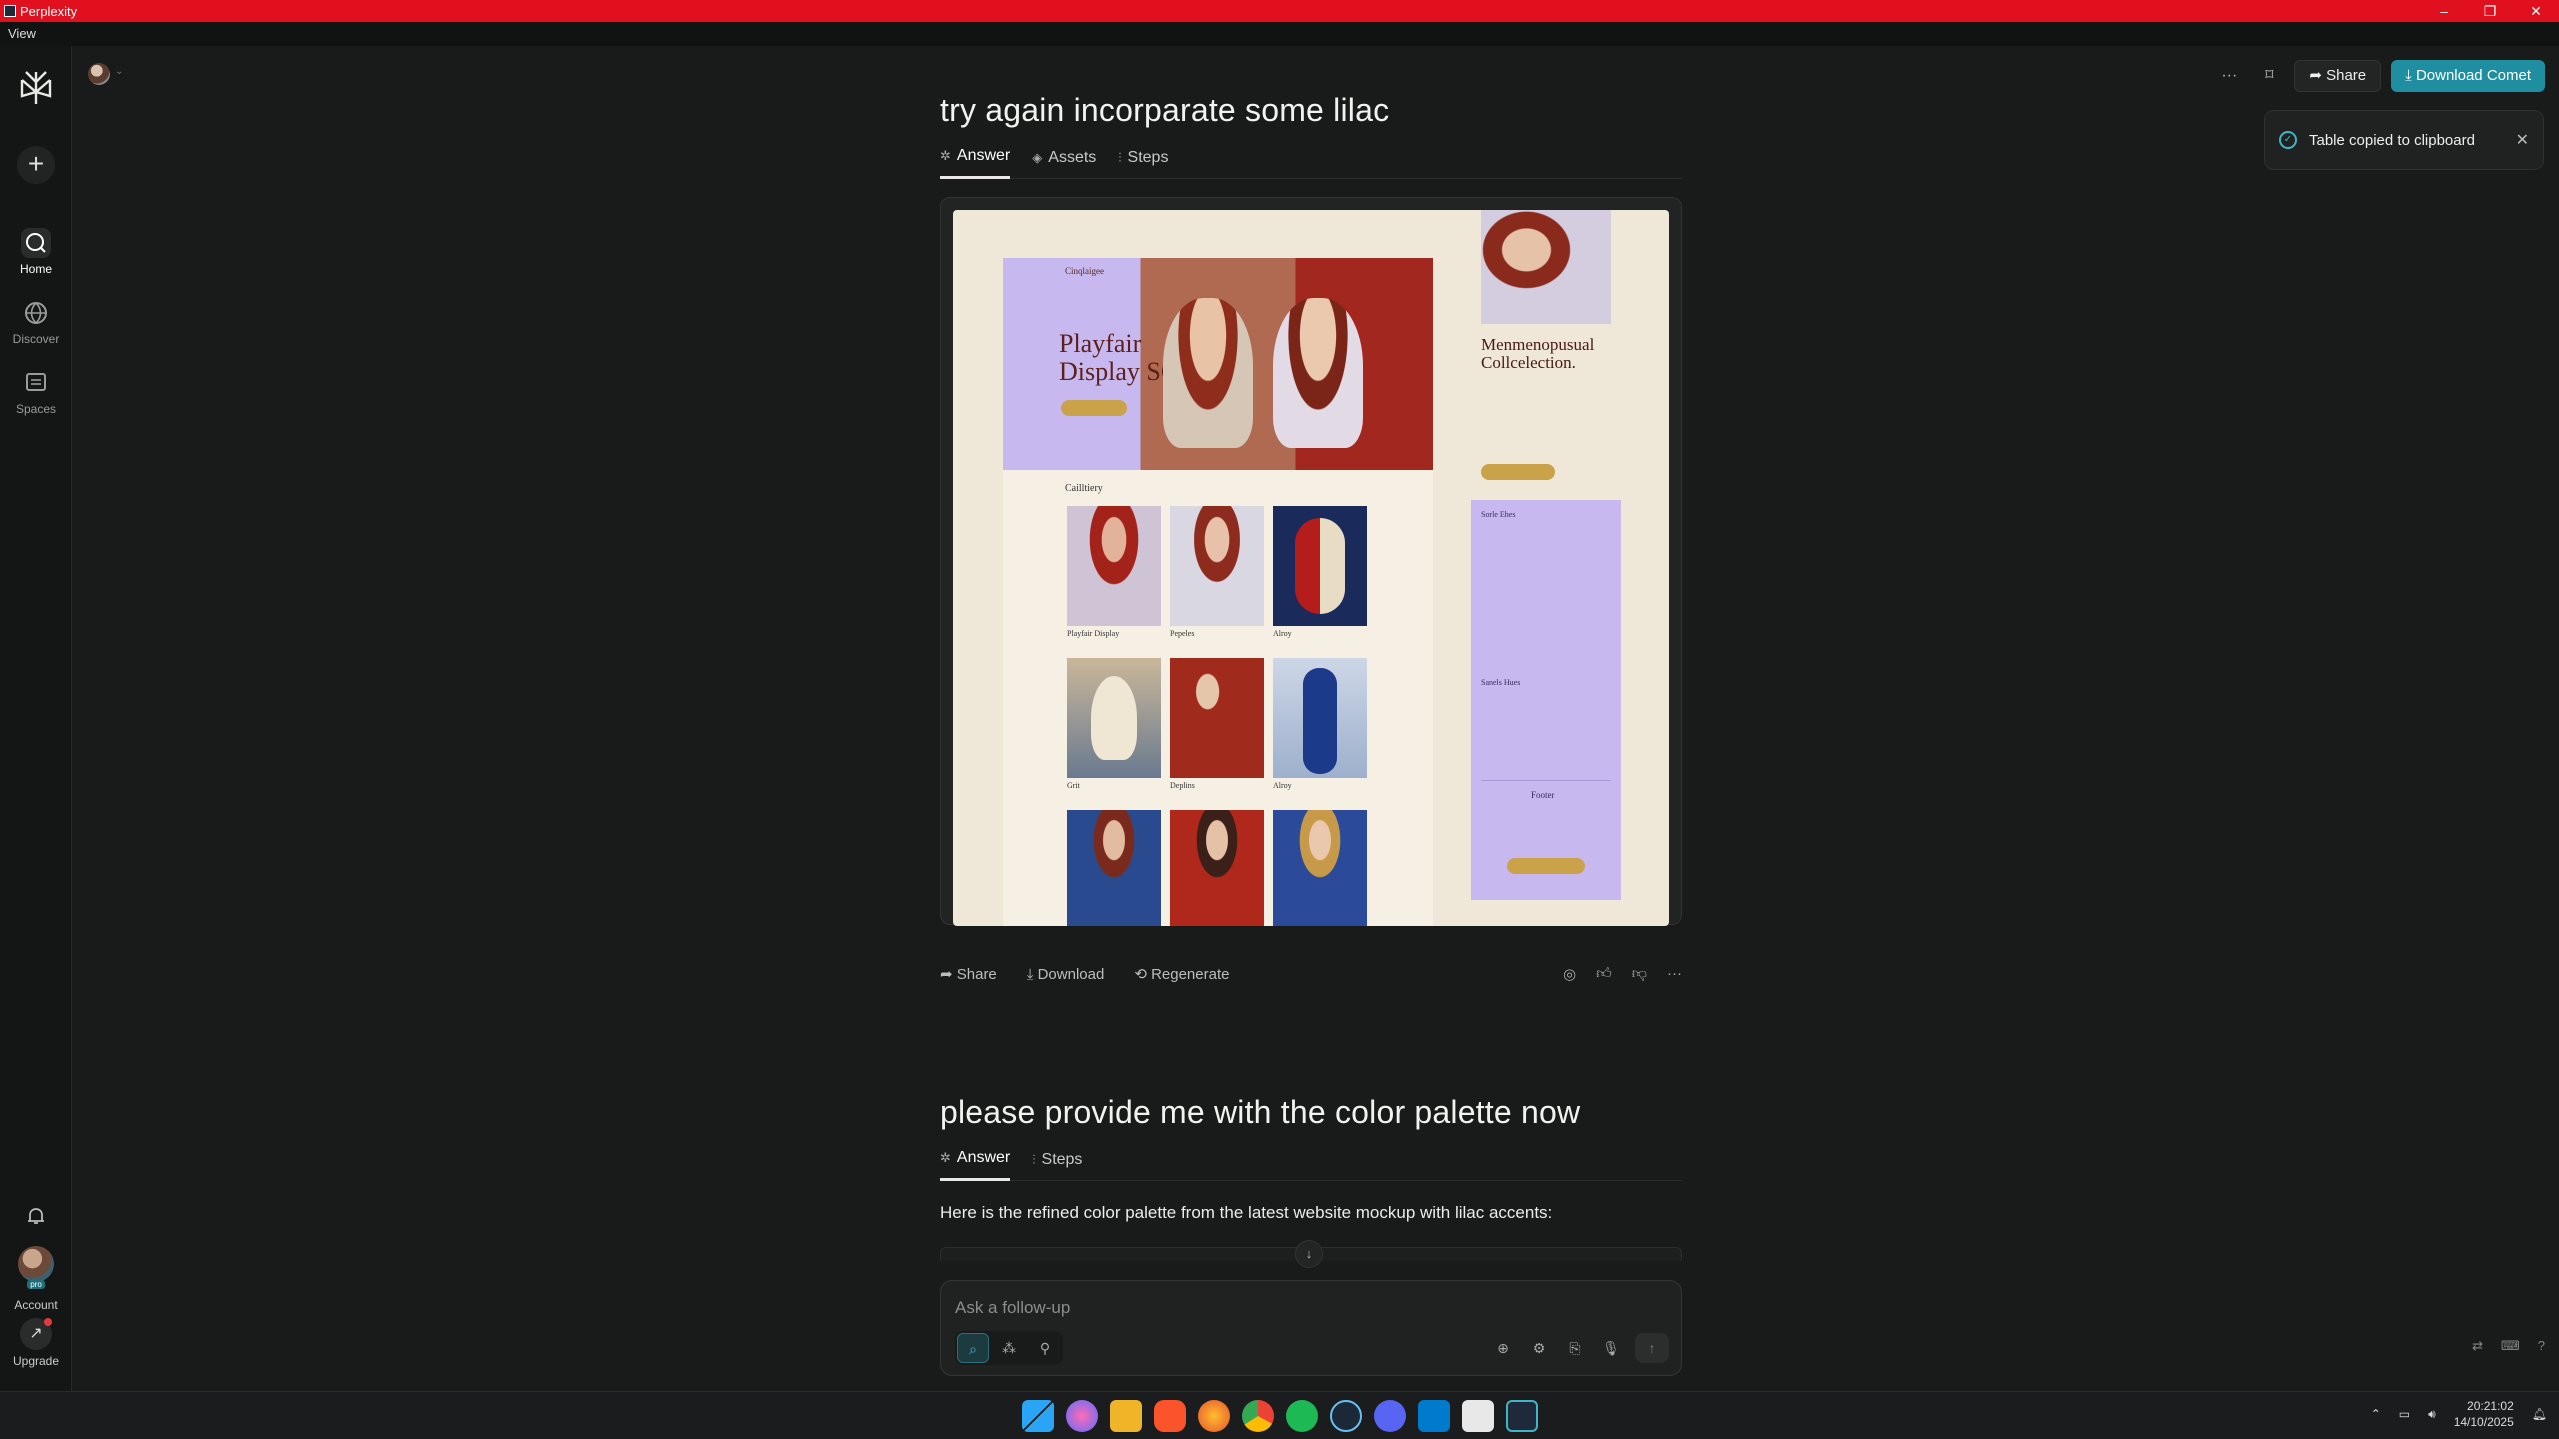 The image size is (2559, 1439). I want to click on download-comet-button: ⤓ Download Comet, so click(2468, 76).